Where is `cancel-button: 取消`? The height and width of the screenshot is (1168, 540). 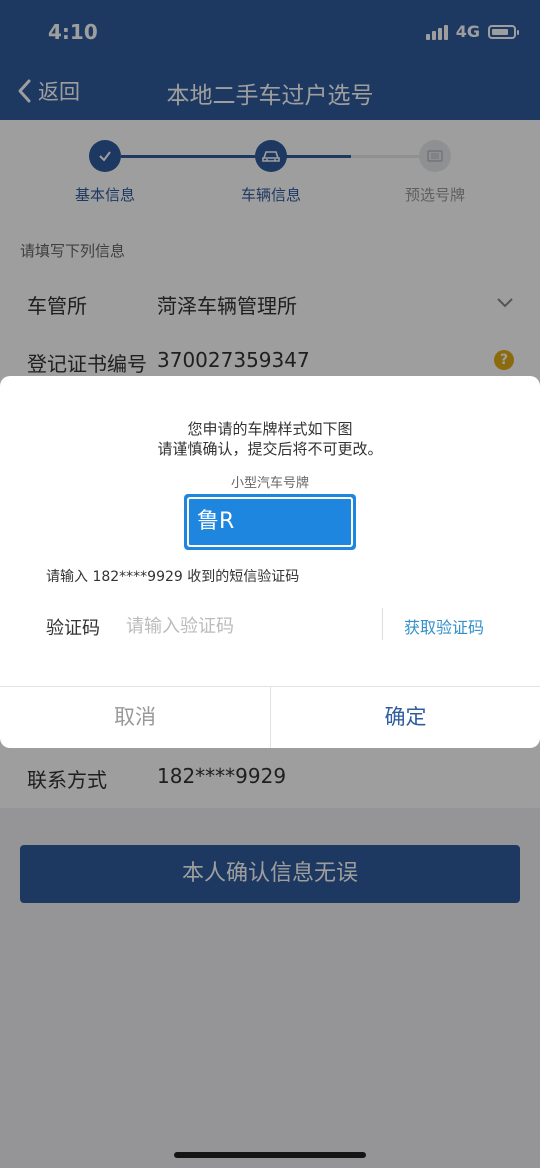
cancel-button: 取消 is located at coordinates (135, 717).